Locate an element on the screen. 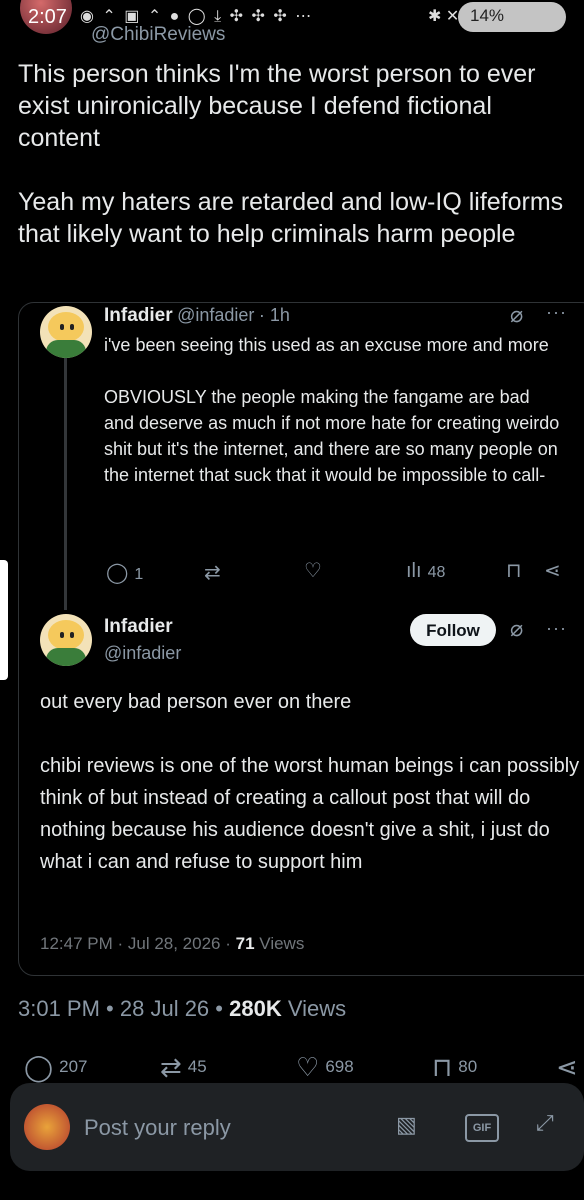 This screenshot has width=584, height=1200. edge-panel-handle is located at coordinates (4, 620).